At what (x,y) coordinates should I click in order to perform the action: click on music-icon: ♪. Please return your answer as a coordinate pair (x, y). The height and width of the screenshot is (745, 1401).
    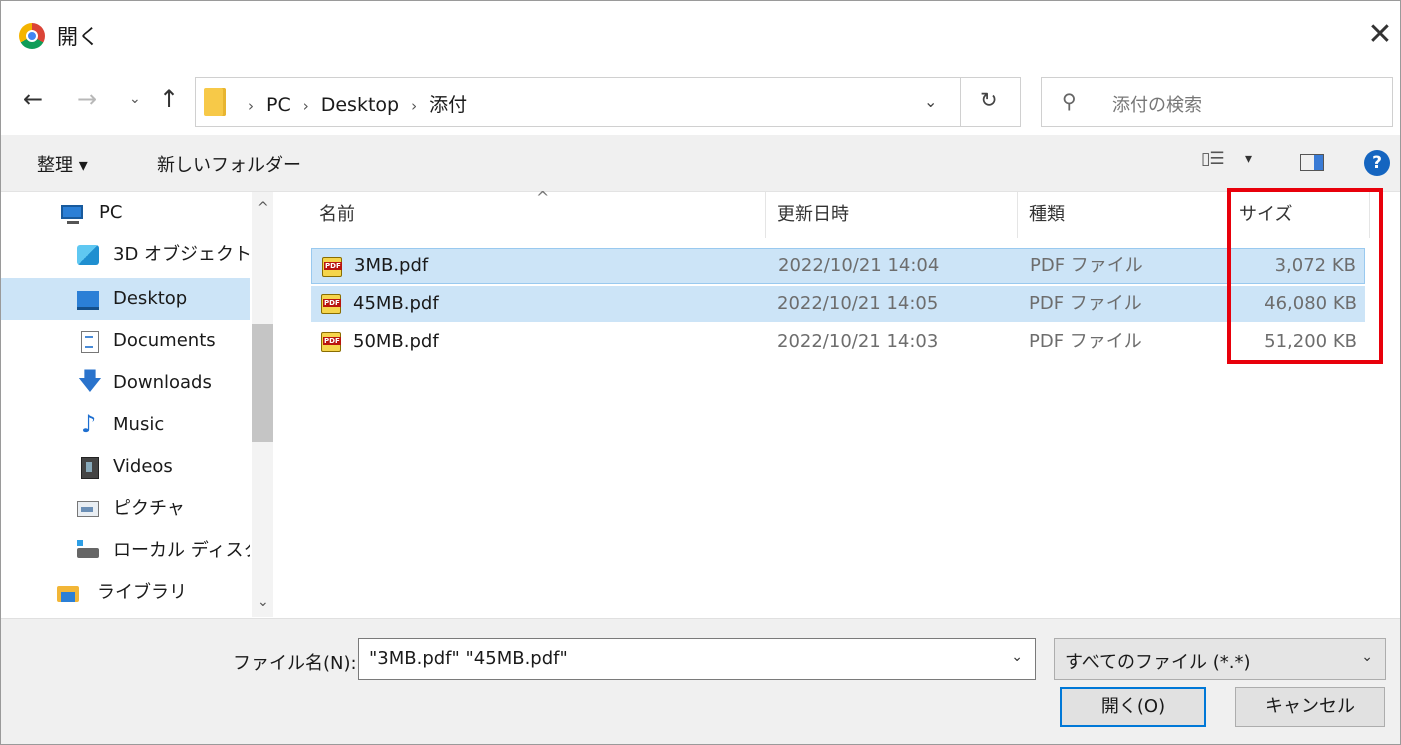
    Looking at the image, I should click on (89, 424).